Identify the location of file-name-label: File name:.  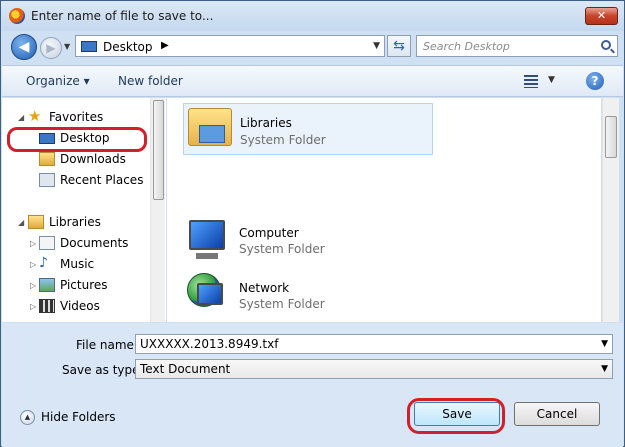
(107, 345).